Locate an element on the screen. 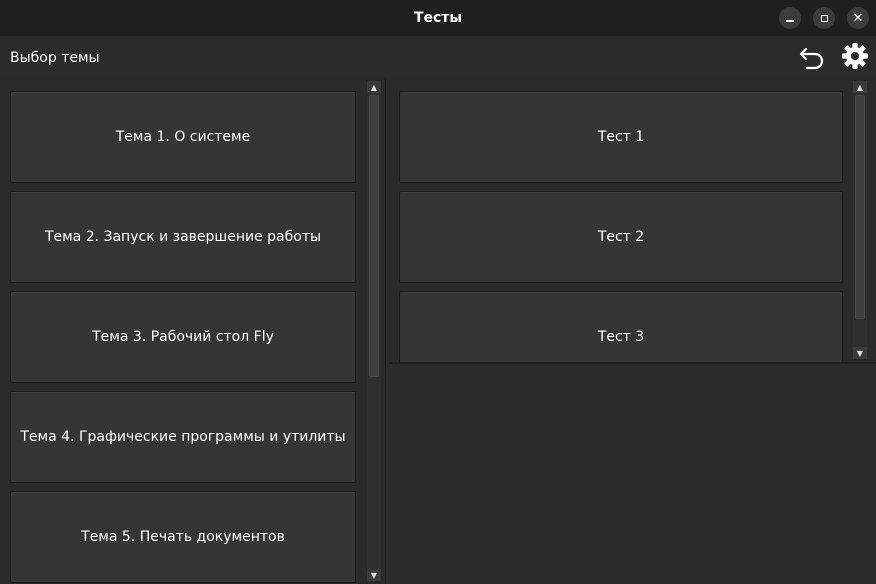  test-button-2: Тест 2 is located at coordinates (621, 237).